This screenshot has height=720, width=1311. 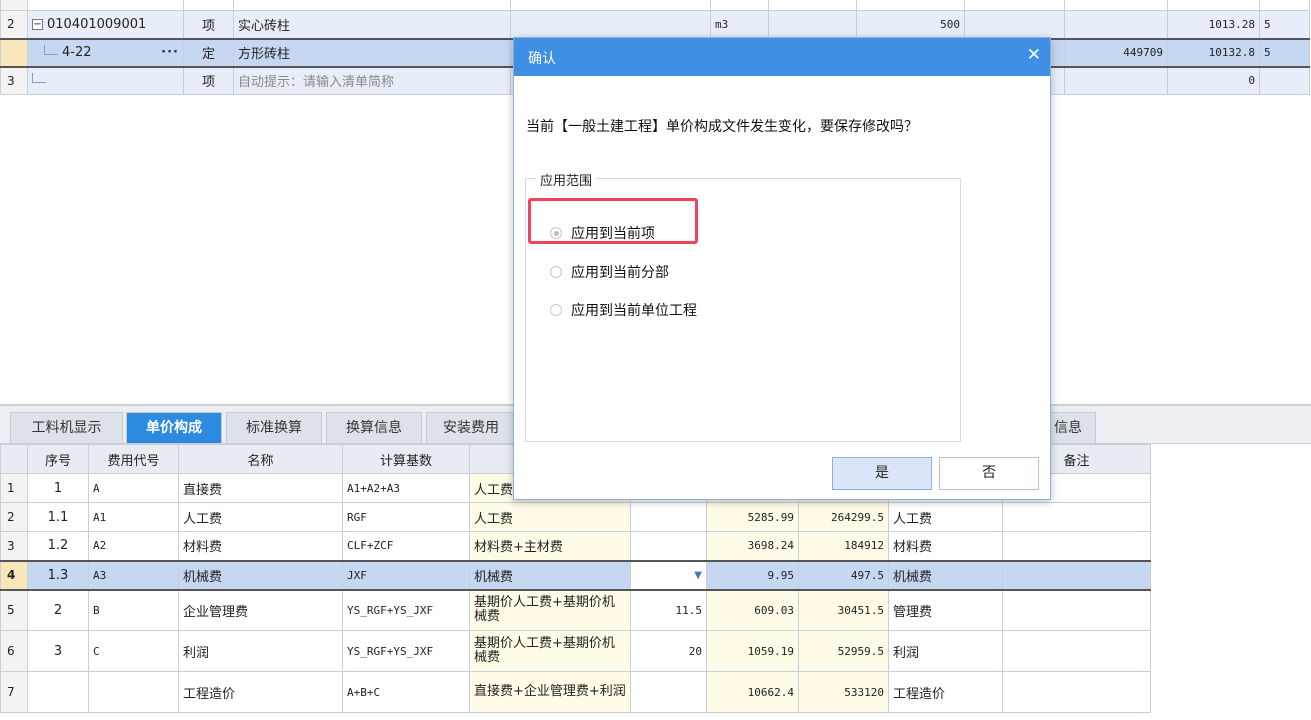 What do you see at coordinates (105, 80) in the screenshot?
I see `item-code-cell` at bounding box center [105, 80].